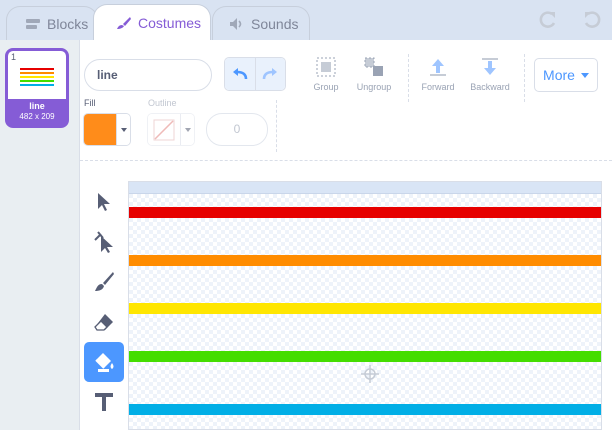  What do you see at coordinates (100, 129) in the screenshot?
I see `fill-color-swatch` at bounding box center [100, 129].